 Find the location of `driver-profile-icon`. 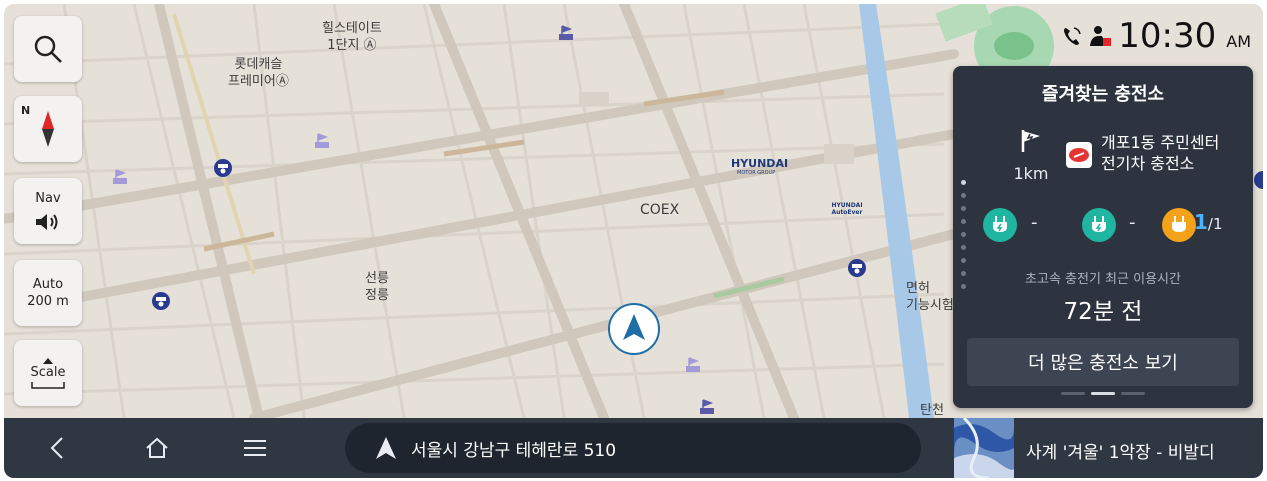

driver-profile-icon is located at coordinates (1101, 36).